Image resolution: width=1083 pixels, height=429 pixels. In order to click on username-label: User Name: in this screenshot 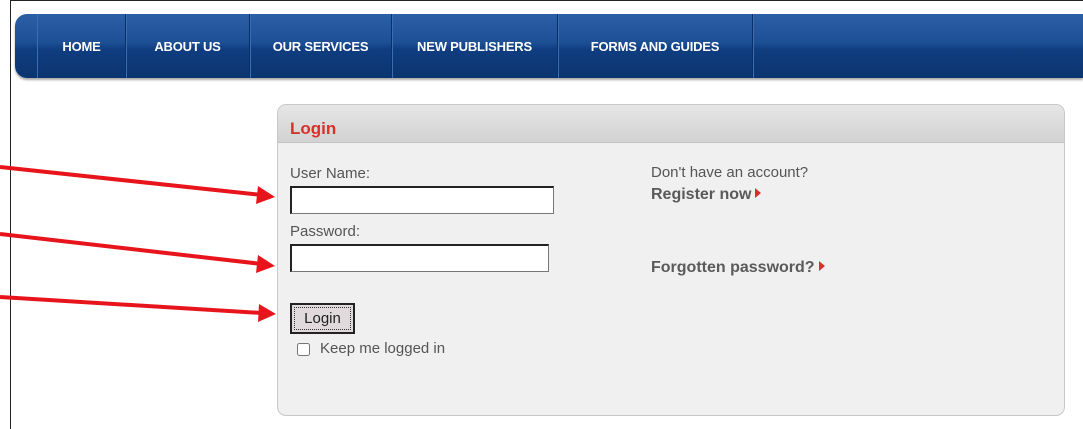, I will do `click(330, 173)`.